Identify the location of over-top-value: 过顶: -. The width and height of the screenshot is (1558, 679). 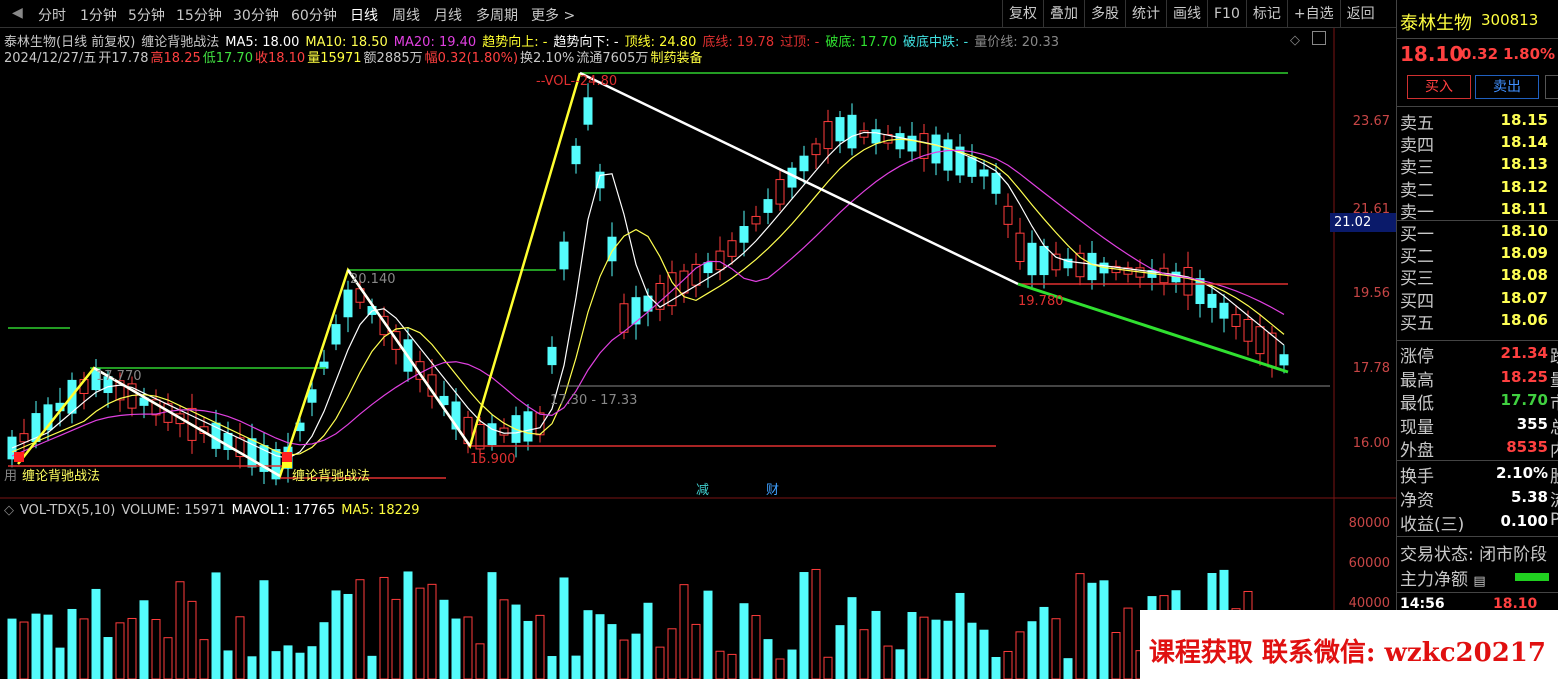
(800, 42).